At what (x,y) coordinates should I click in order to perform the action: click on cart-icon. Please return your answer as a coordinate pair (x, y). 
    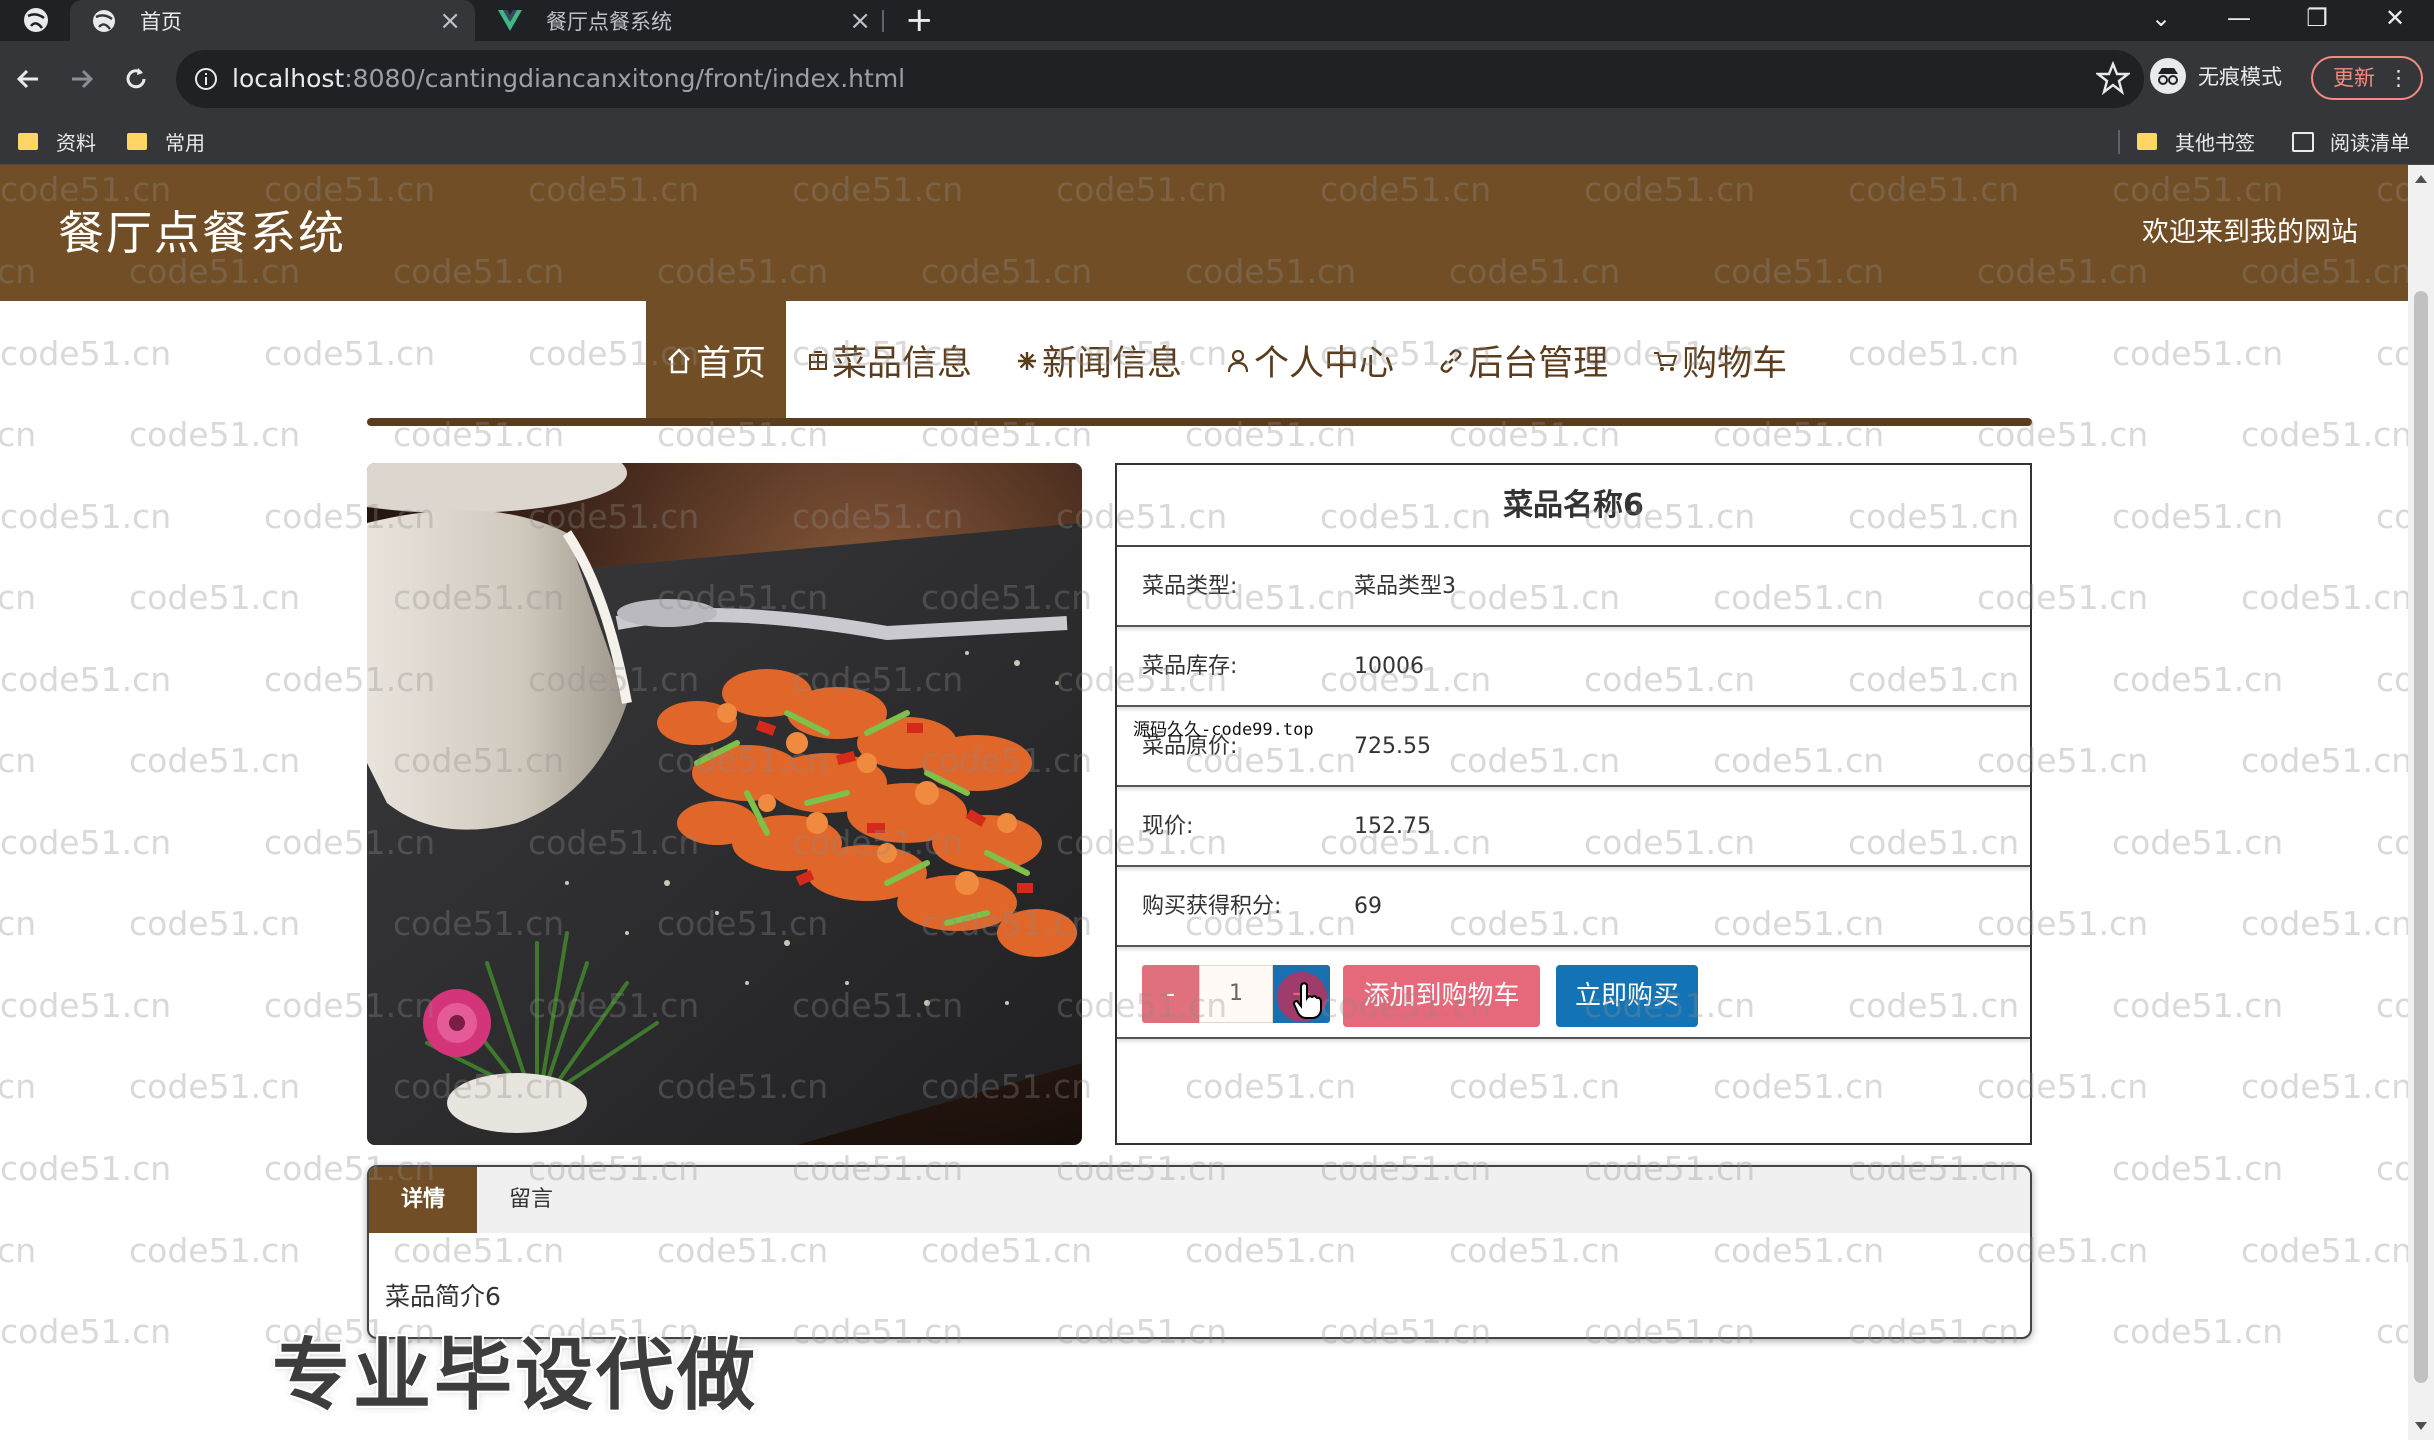
    Looking at the image, I should click on (1665, 361).